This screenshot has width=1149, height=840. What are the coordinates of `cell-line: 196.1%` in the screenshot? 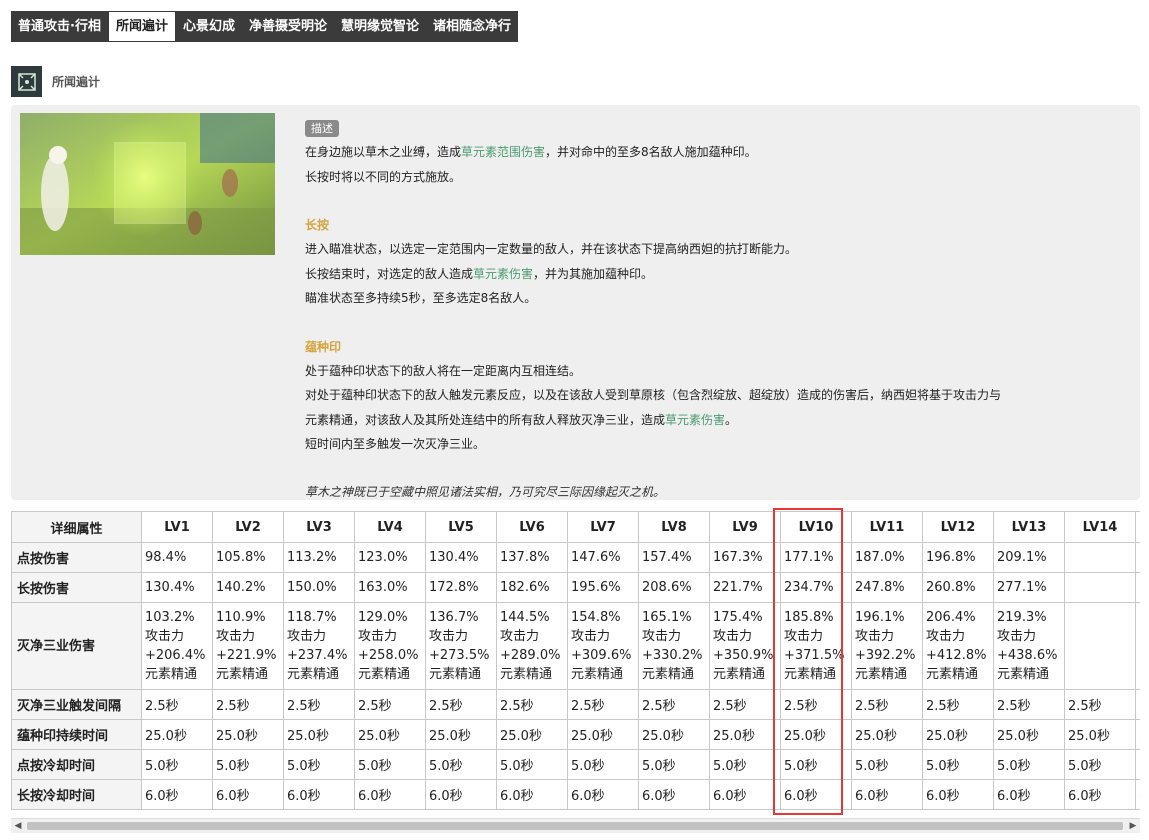 It's located at (880, 617).